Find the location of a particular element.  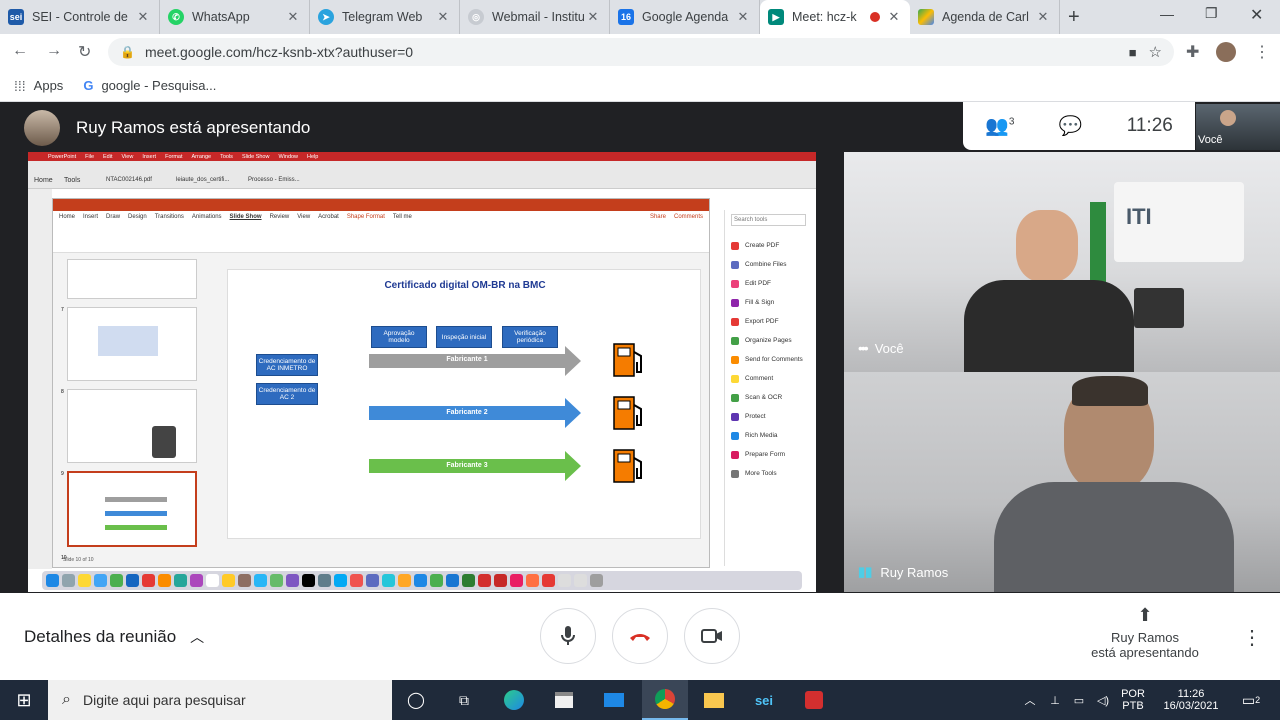

flag is located at coordinates (1098, 247).